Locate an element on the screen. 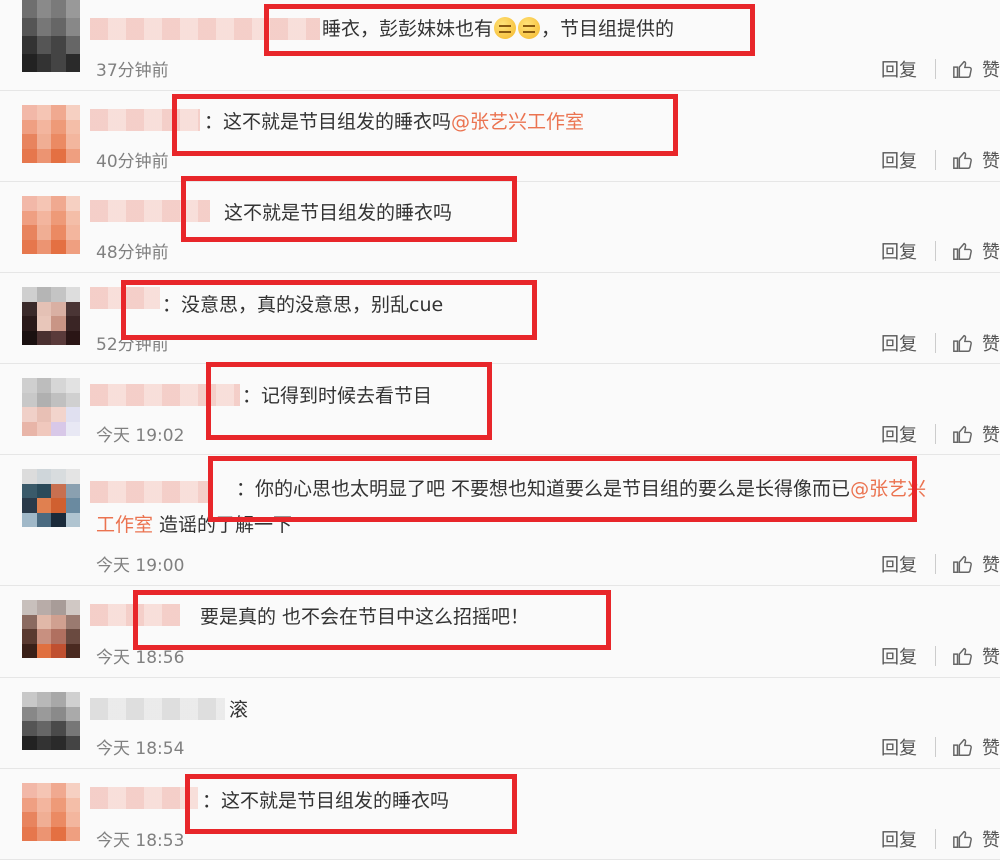 This screenshot has height=860, width=1000. comment-item: ：这不就是节目组发的睡衣吗 今天 18:53 回复 赞 is located at coordinates (500, 814).